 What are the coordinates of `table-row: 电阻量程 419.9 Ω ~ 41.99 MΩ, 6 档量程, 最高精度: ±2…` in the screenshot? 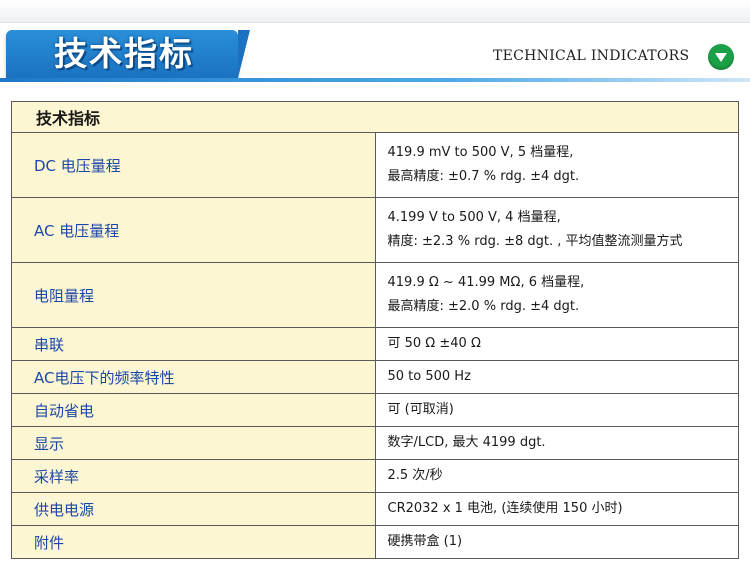 It's located at (375, 295).